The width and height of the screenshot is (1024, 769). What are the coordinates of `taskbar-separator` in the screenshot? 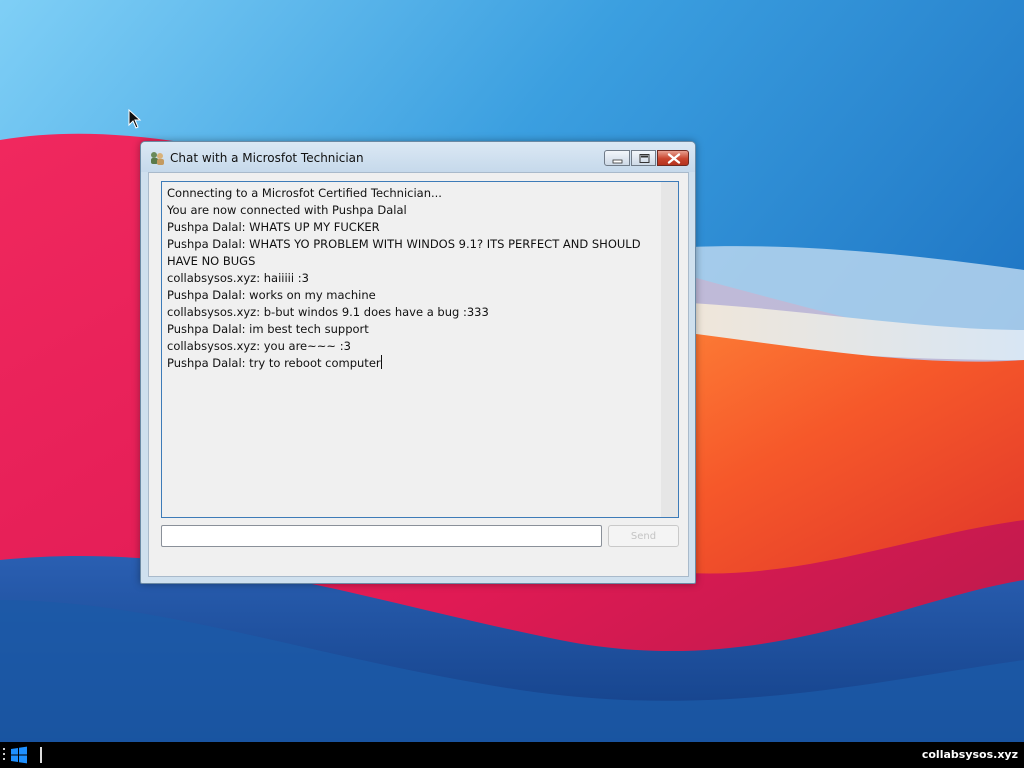 It's located at (41, 755).